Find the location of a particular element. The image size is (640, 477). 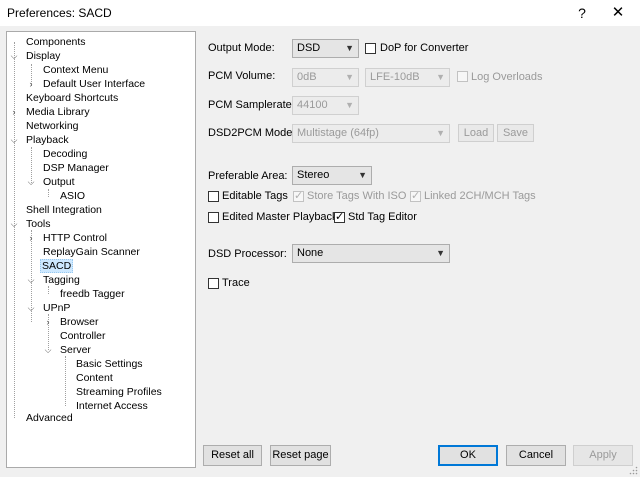

save-button: Save is located at coordinates (515, 133).